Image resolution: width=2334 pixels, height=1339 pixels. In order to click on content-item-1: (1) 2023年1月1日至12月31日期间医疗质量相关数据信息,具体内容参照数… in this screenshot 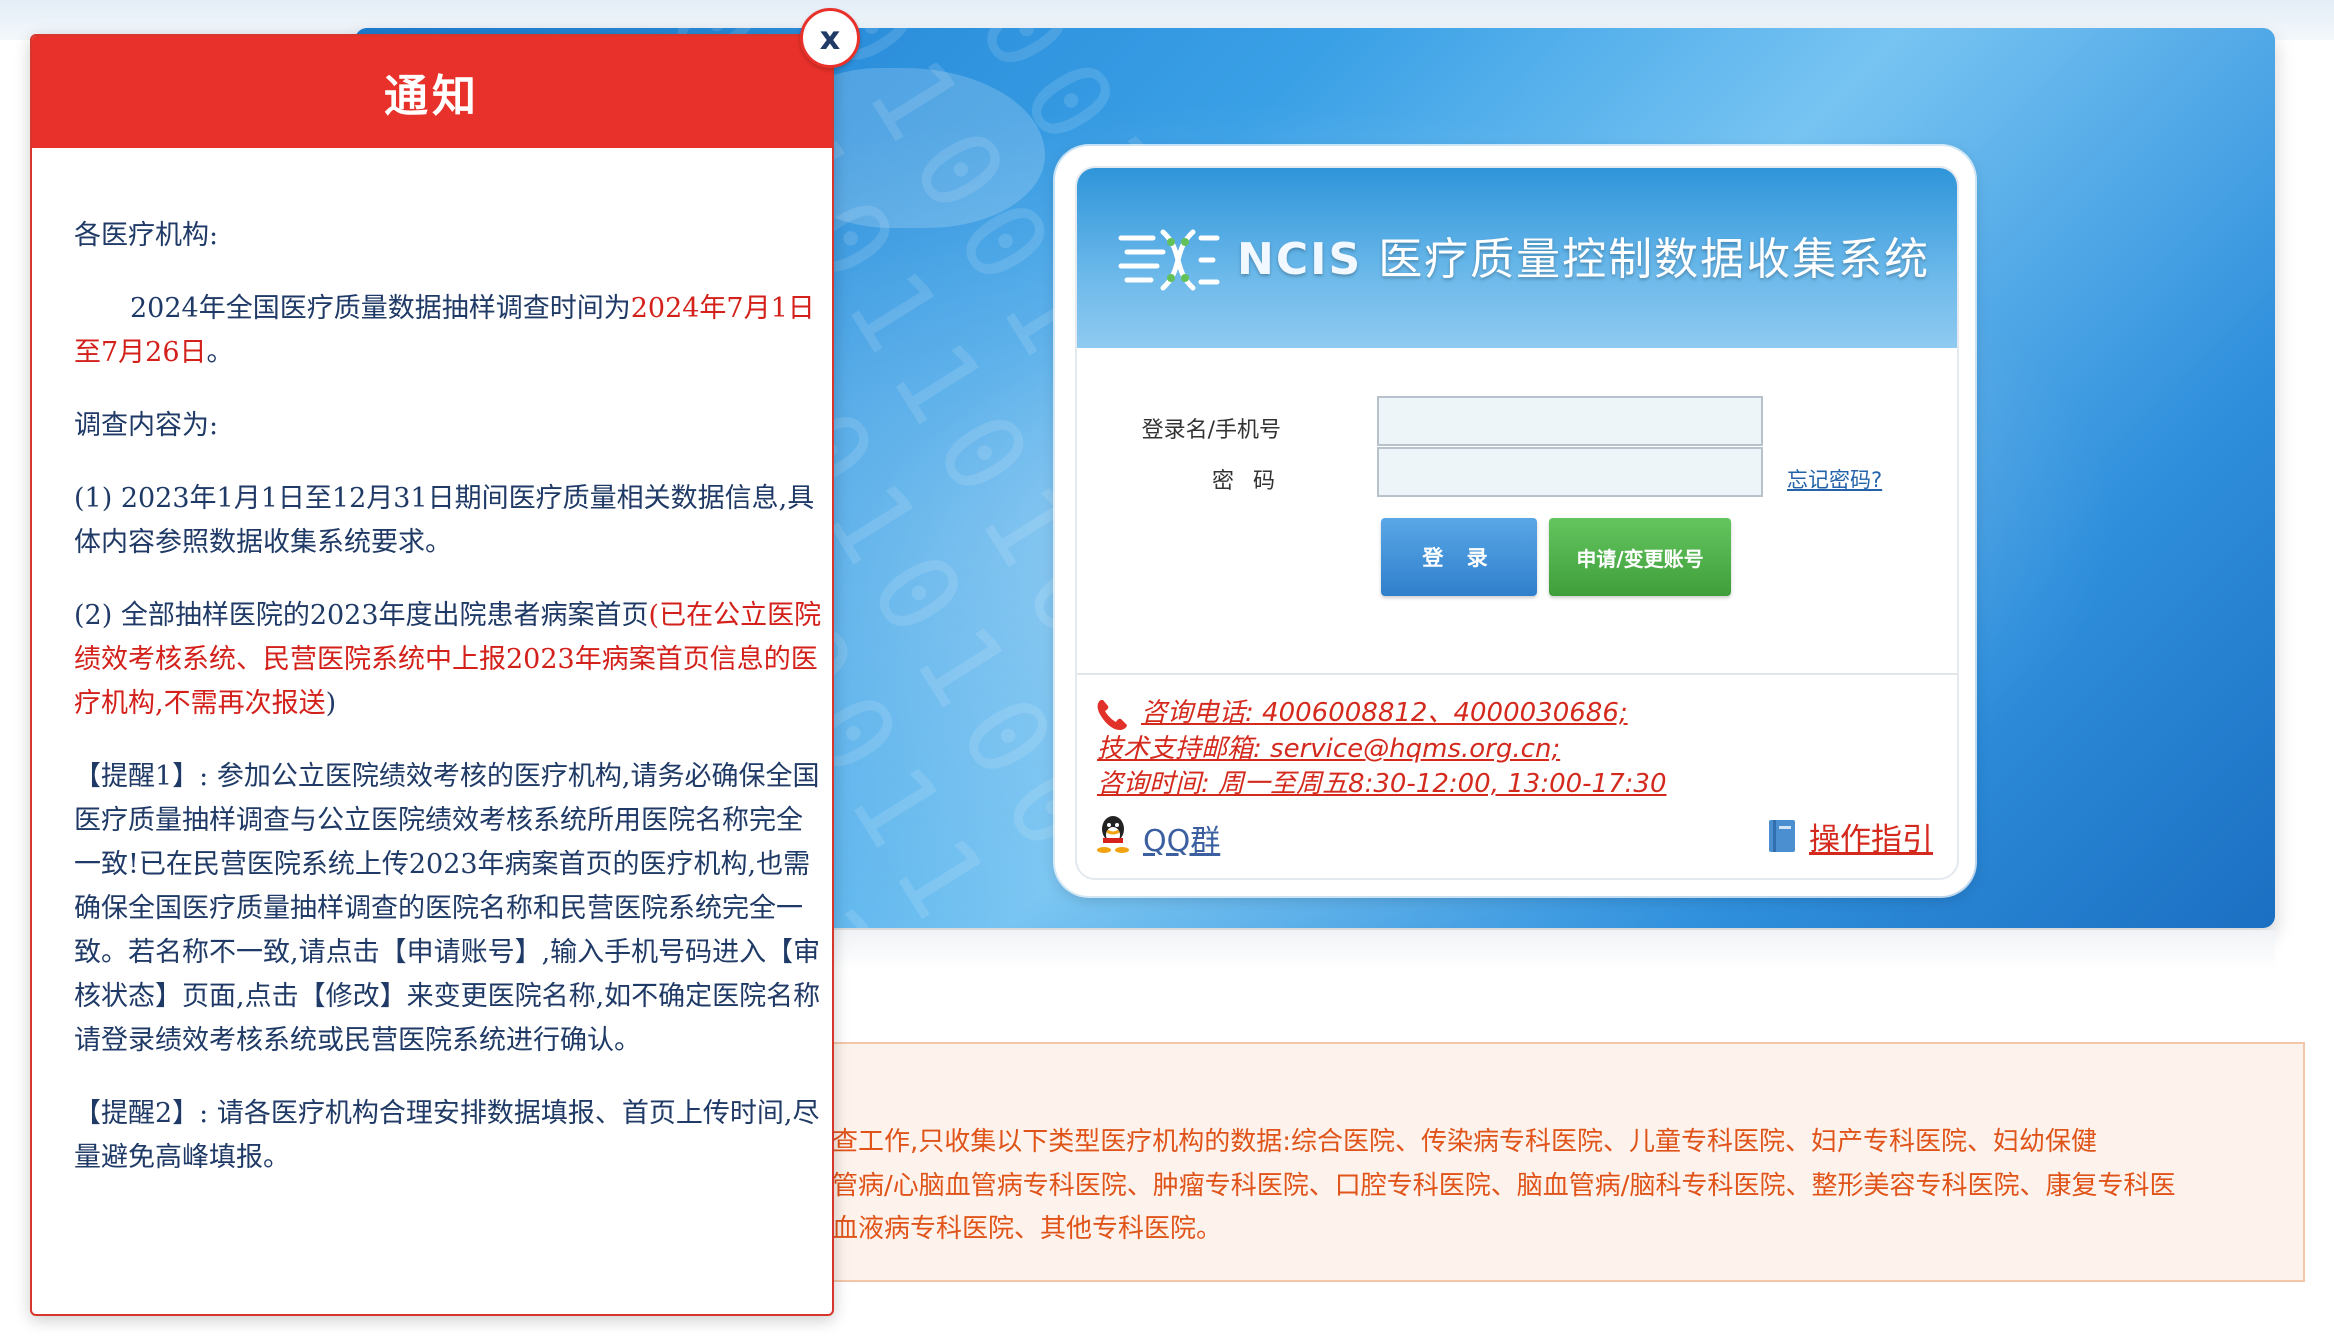, I will do `click(444, 520)`.